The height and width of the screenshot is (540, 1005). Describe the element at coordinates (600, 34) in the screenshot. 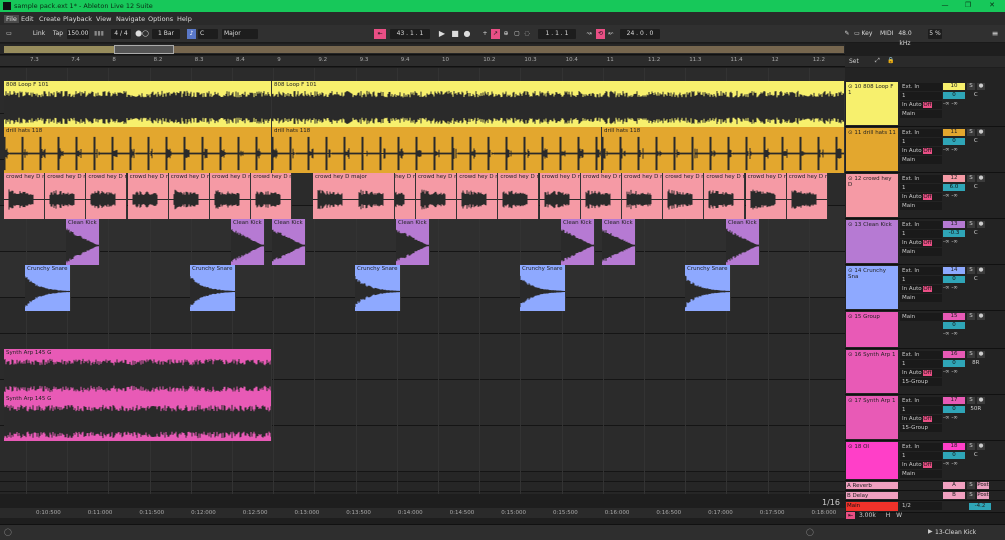

I see `loop-toggle-button: ⟲` at that location.